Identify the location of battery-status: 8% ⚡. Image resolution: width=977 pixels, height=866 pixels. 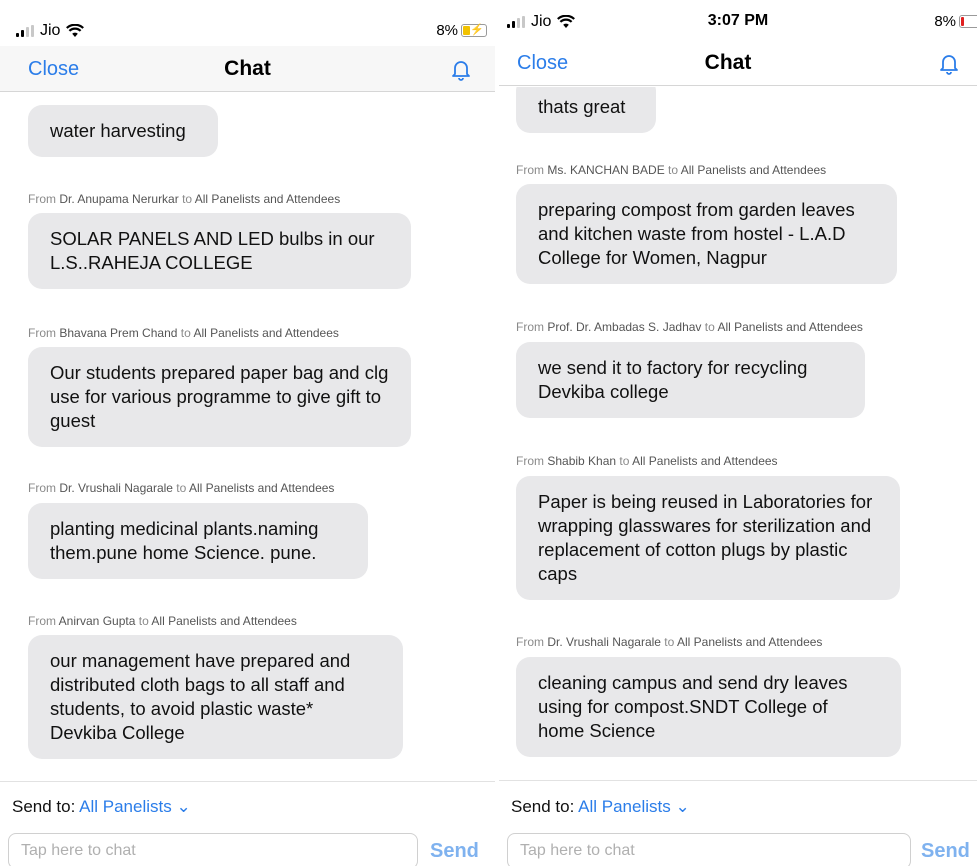
(461, 30).